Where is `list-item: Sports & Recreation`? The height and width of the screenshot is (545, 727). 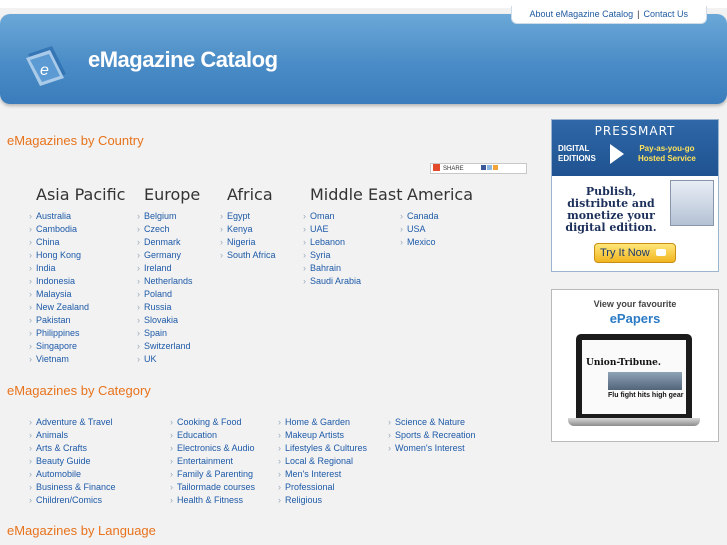 list-item: Sports & Recreation is located at coordinates (432, 435).